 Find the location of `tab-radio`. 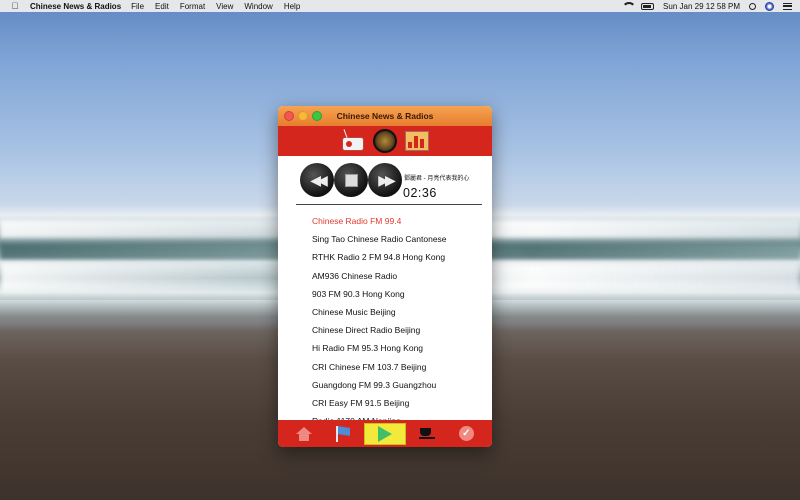

tab-radio is located at coordinates (353, 141).